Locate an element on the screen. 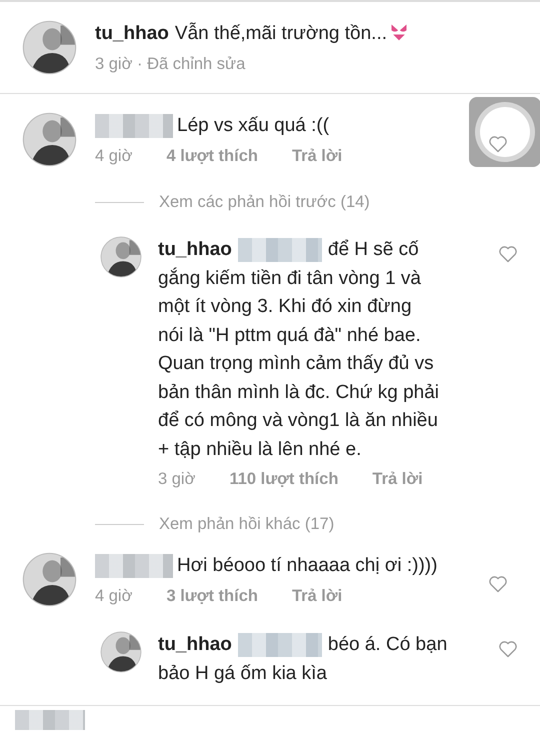  view-replies-link: Xem phản hồi khác (17) is located at coordinates (246, 524).